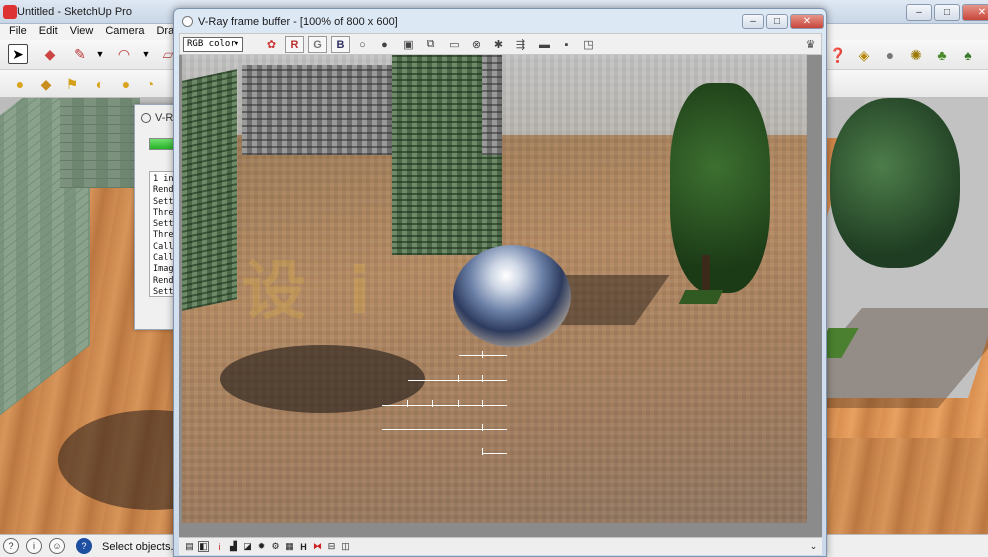  Describe the element at coordinates (189, 546) in the screenshot. I see `history-icon: ▤` at that location.